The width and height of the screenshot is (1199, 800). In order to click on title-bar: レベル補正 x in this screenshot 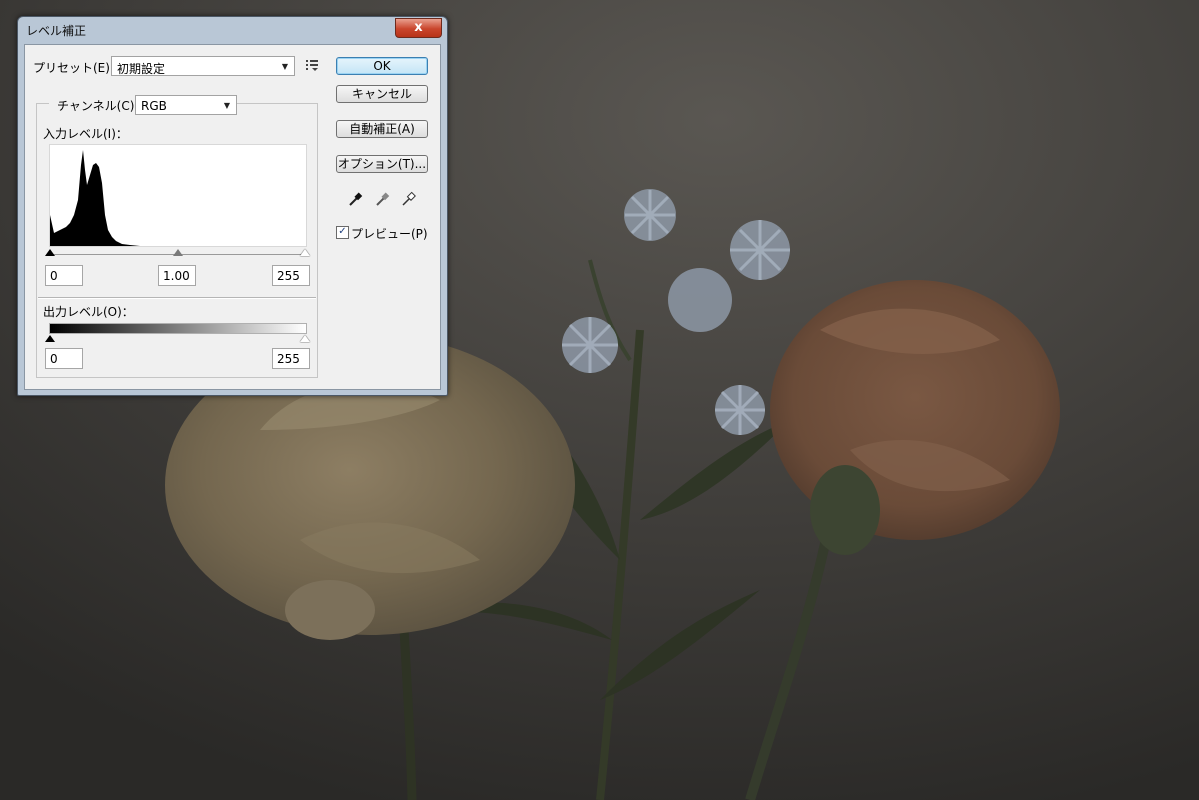, I will do `click(232, 29)`.